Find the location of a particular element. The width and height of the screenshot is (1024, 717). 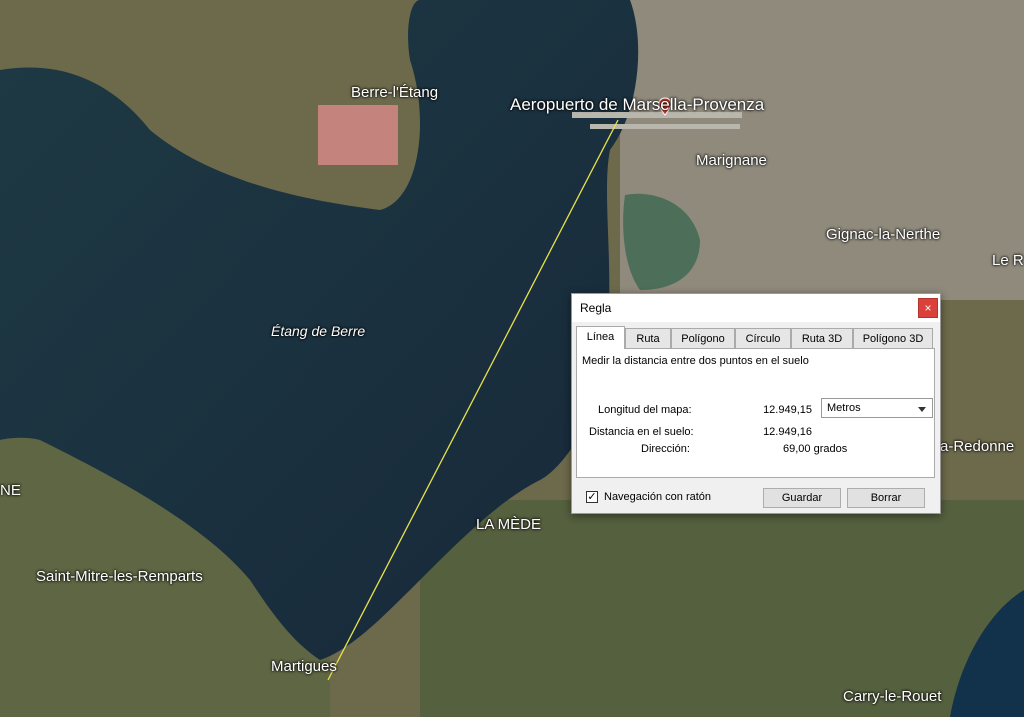

place-label-saintmitre: Saint-Mitre-les-Remparts is located at coordinates (119, 576).